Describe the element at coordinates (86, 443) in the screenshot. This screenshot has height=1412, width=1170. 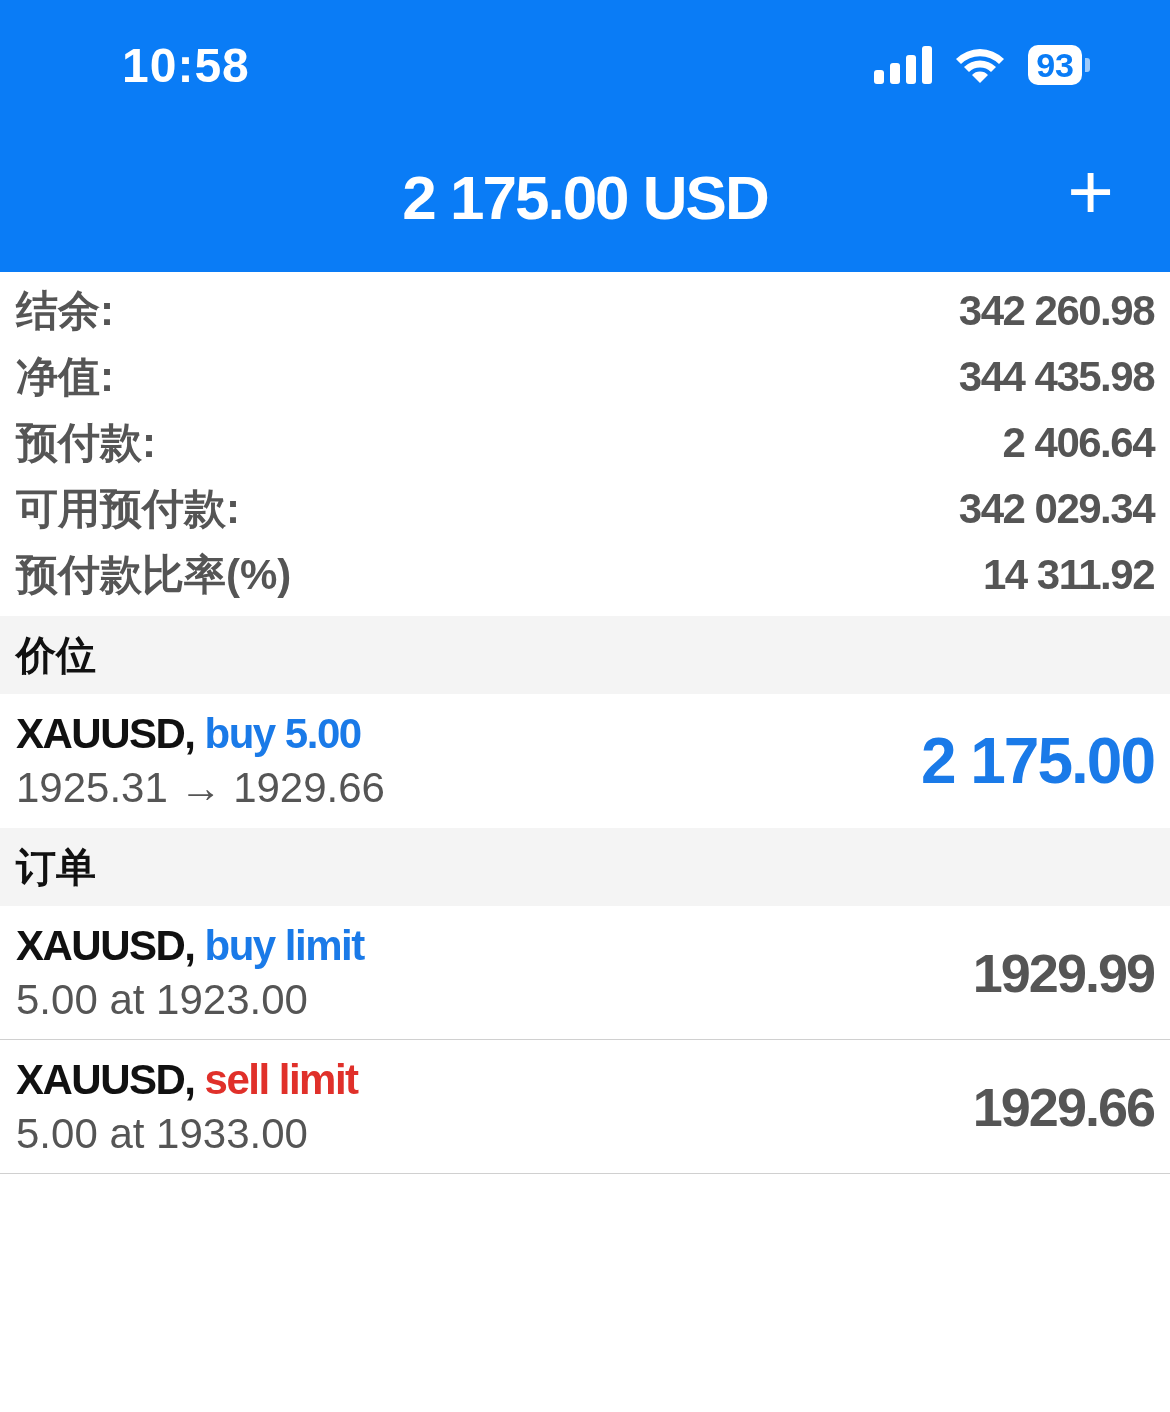
I see `summary-label: 预付款:` at that location.